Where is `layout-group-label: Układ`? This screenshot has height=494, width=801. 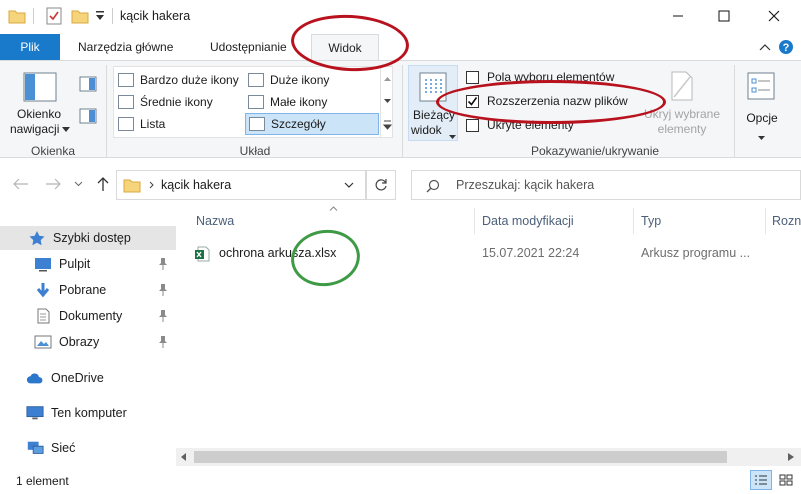
layout-group-label: Układ is located at coordinates (255, 151).